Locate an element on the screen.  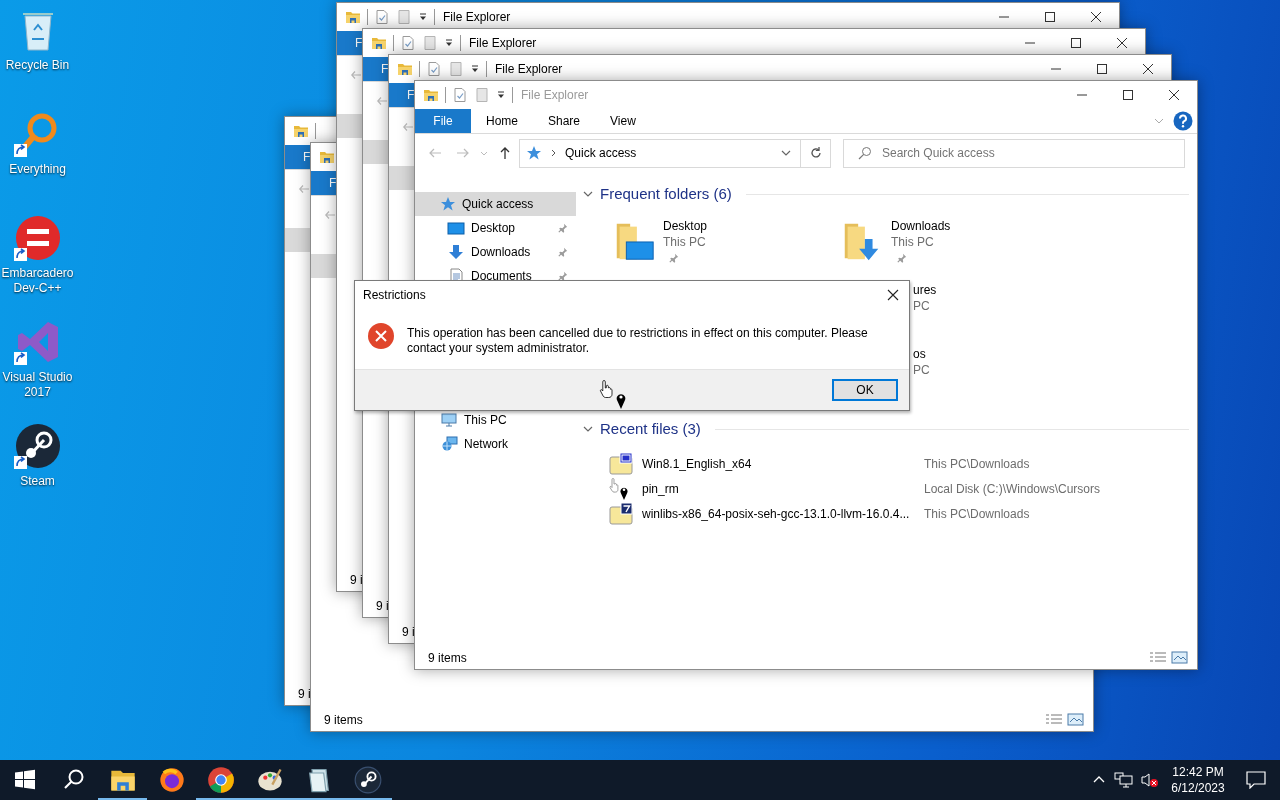
sidebar-item: Desktop is located at coordinates (495, 228).